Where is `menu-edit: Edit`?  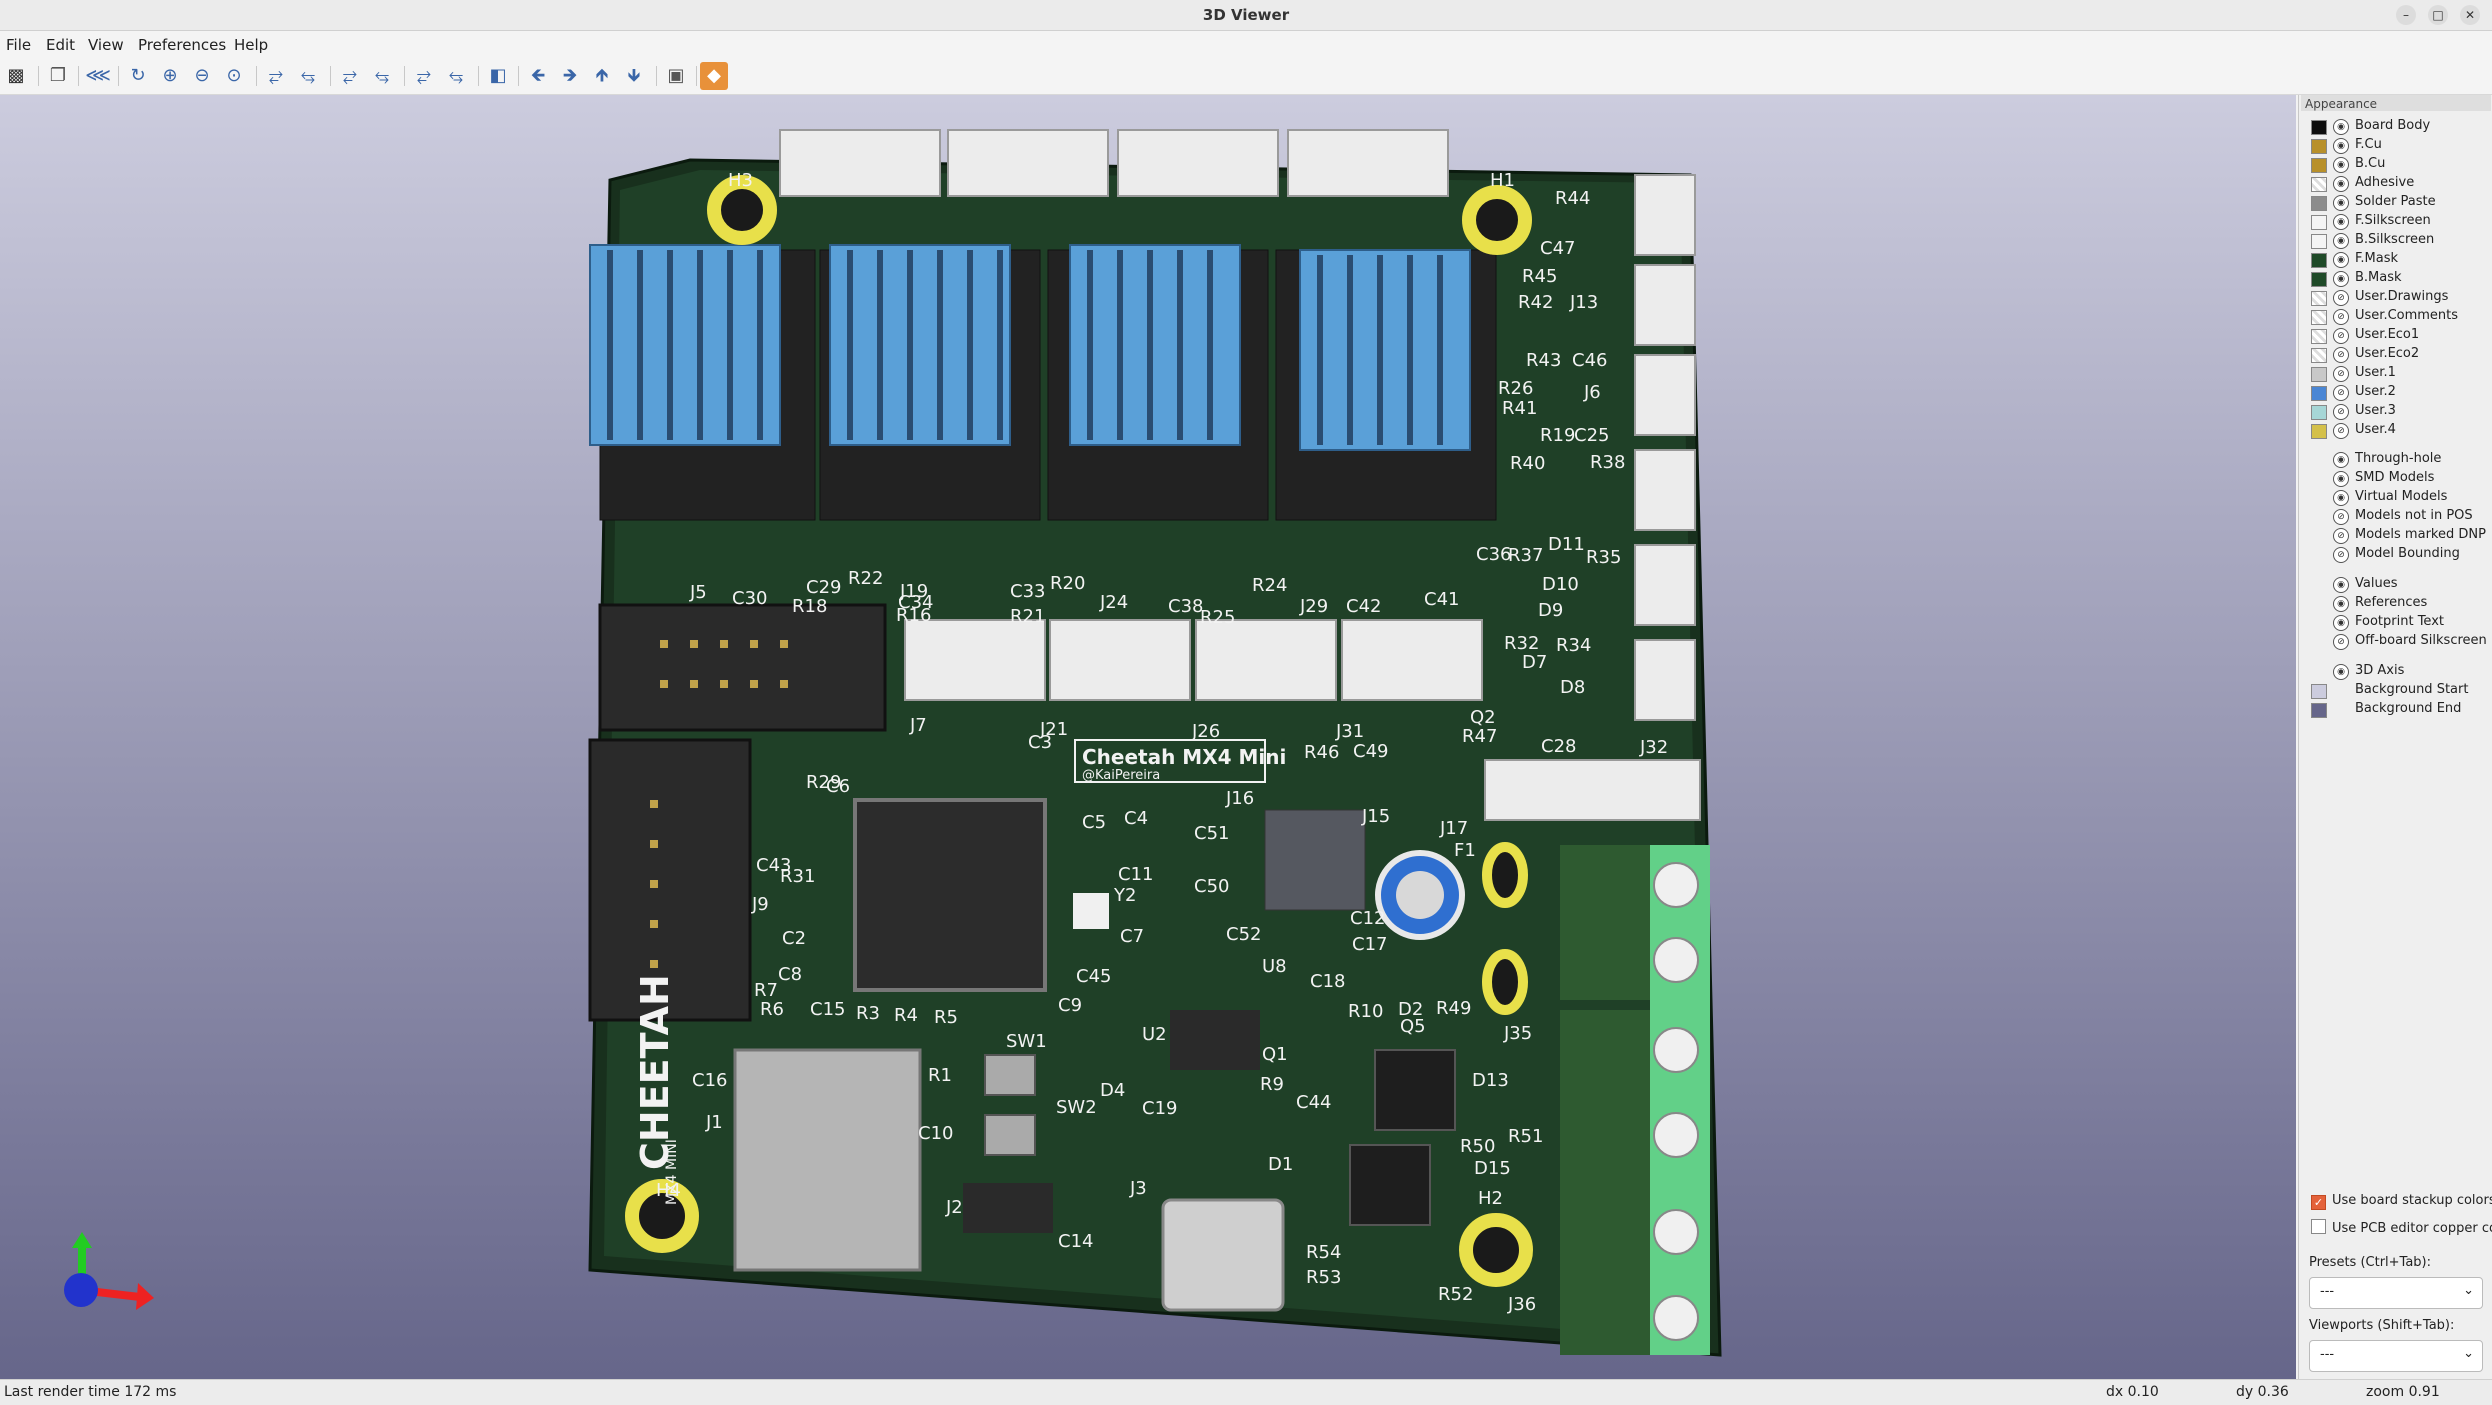 menu-edit: Edit is located at coordinates (60, 45).